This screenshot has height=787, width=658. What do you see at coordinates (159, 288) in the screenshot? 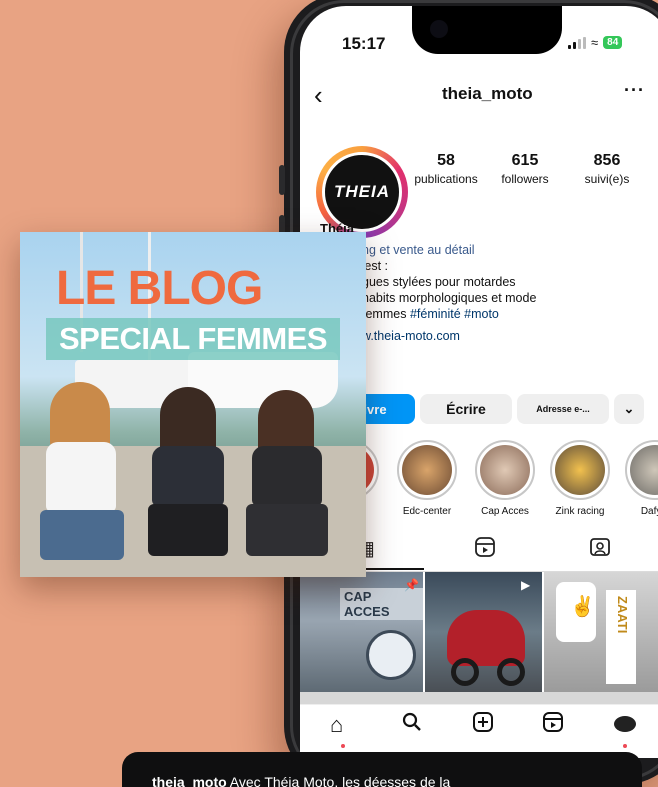
I see `blog-card-title: LE BLOG` at bounding box center [159, 288].